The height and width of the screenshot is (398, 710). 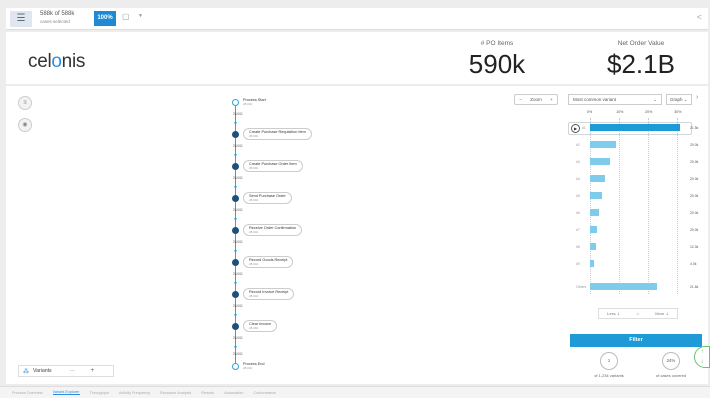 I want to click on filter-button: Filter, so click(x=636, y=340).